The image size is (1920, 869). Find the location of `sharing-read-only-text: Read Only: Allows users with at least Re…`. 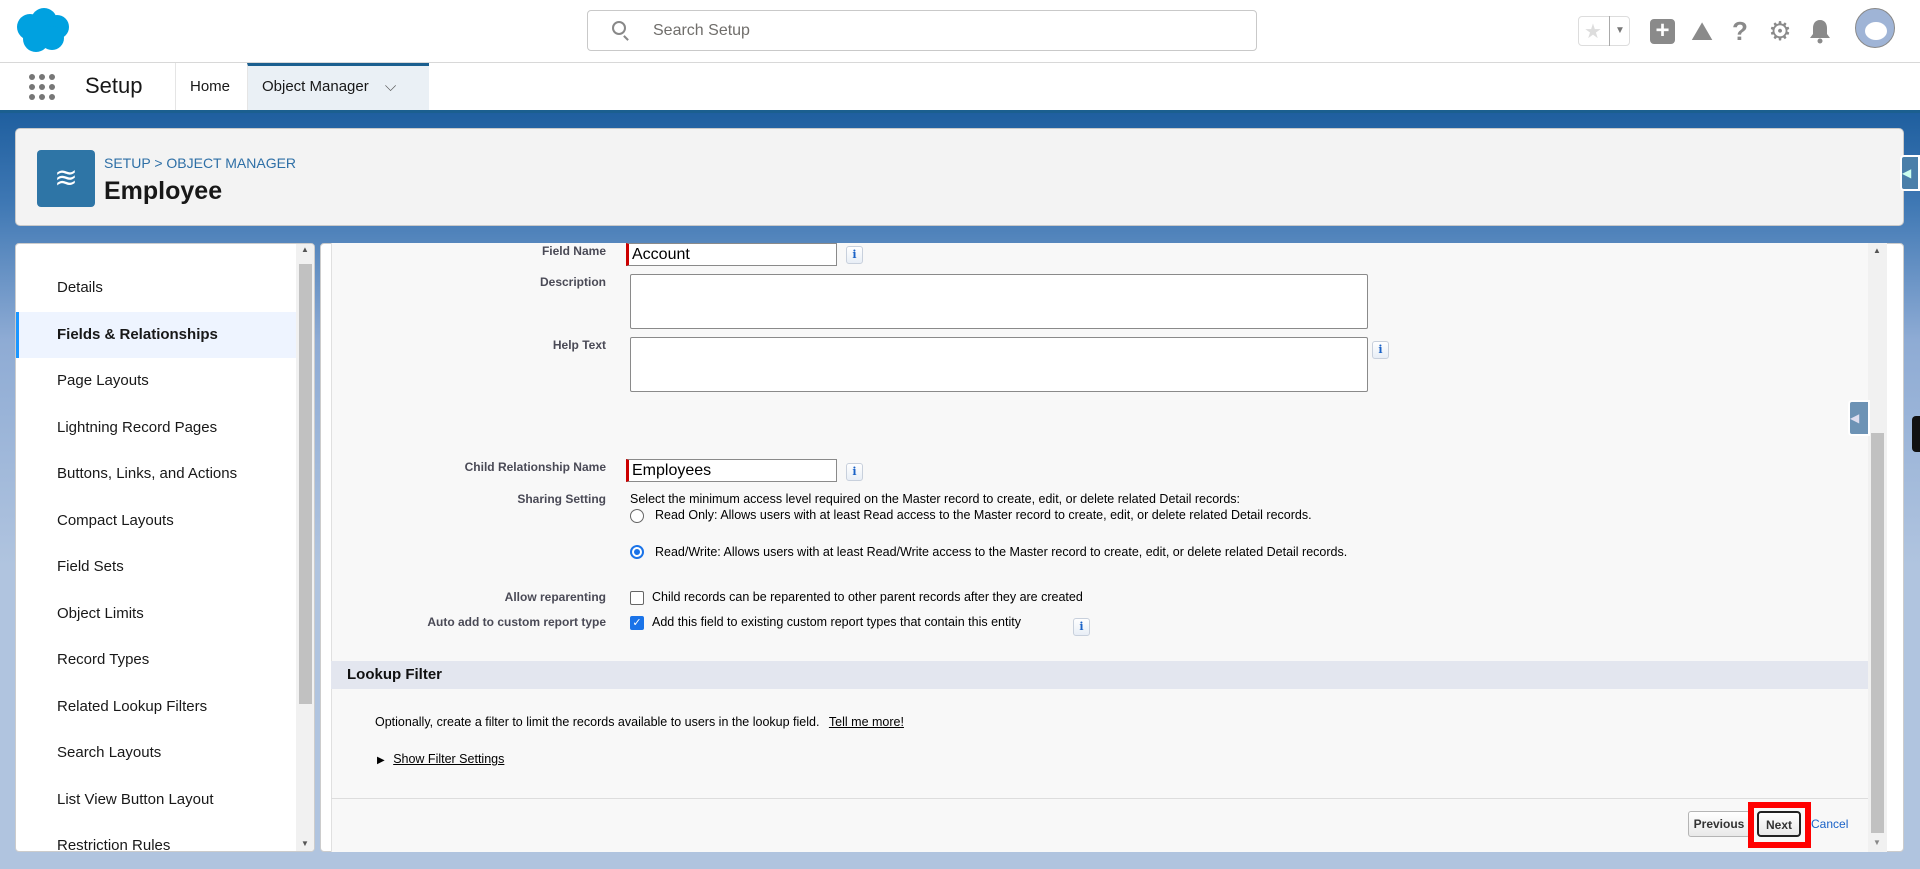

sharing-read-only-text: Read Only: Allows users with at least Re… is located at coordinates (983, 515).